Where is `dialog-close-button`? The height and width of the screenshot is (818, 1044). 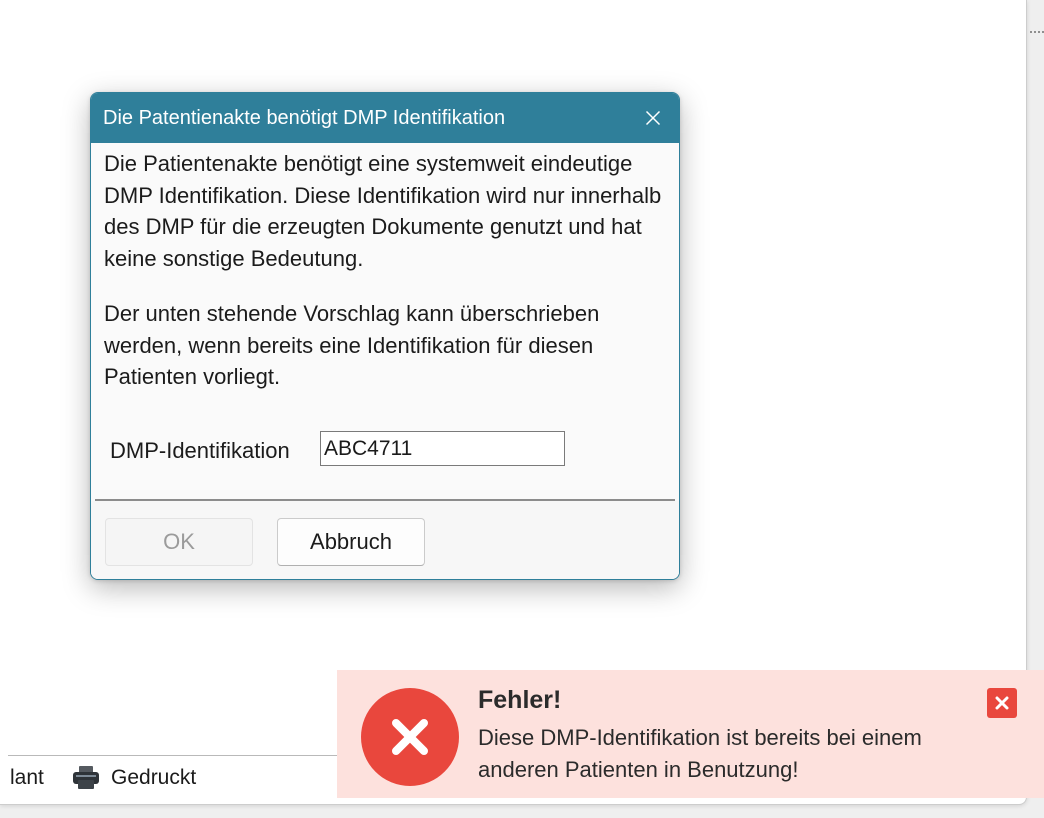 dialog-close-button is located at coordinates (653, 118).